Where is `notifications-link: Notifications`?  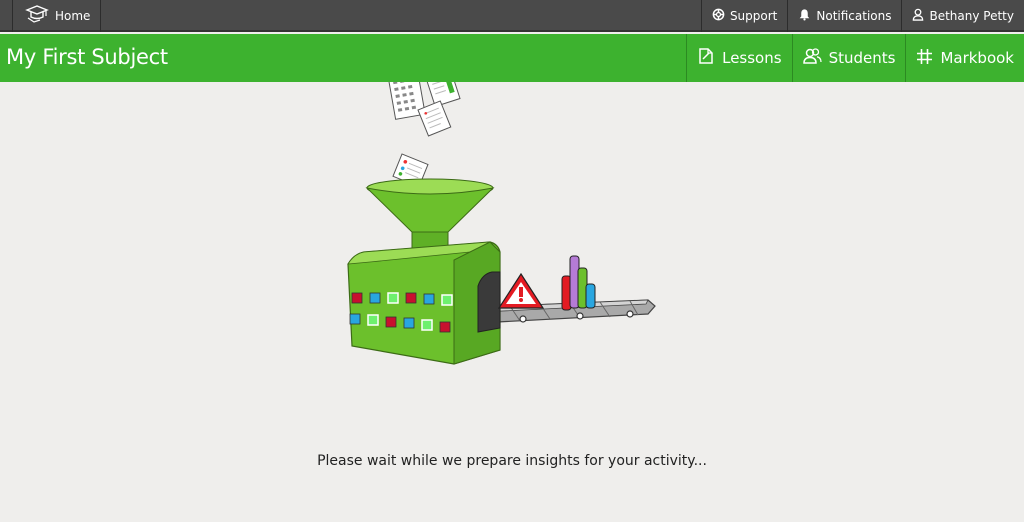
notifications-link: Notifications is located at coordinates (844, 16).